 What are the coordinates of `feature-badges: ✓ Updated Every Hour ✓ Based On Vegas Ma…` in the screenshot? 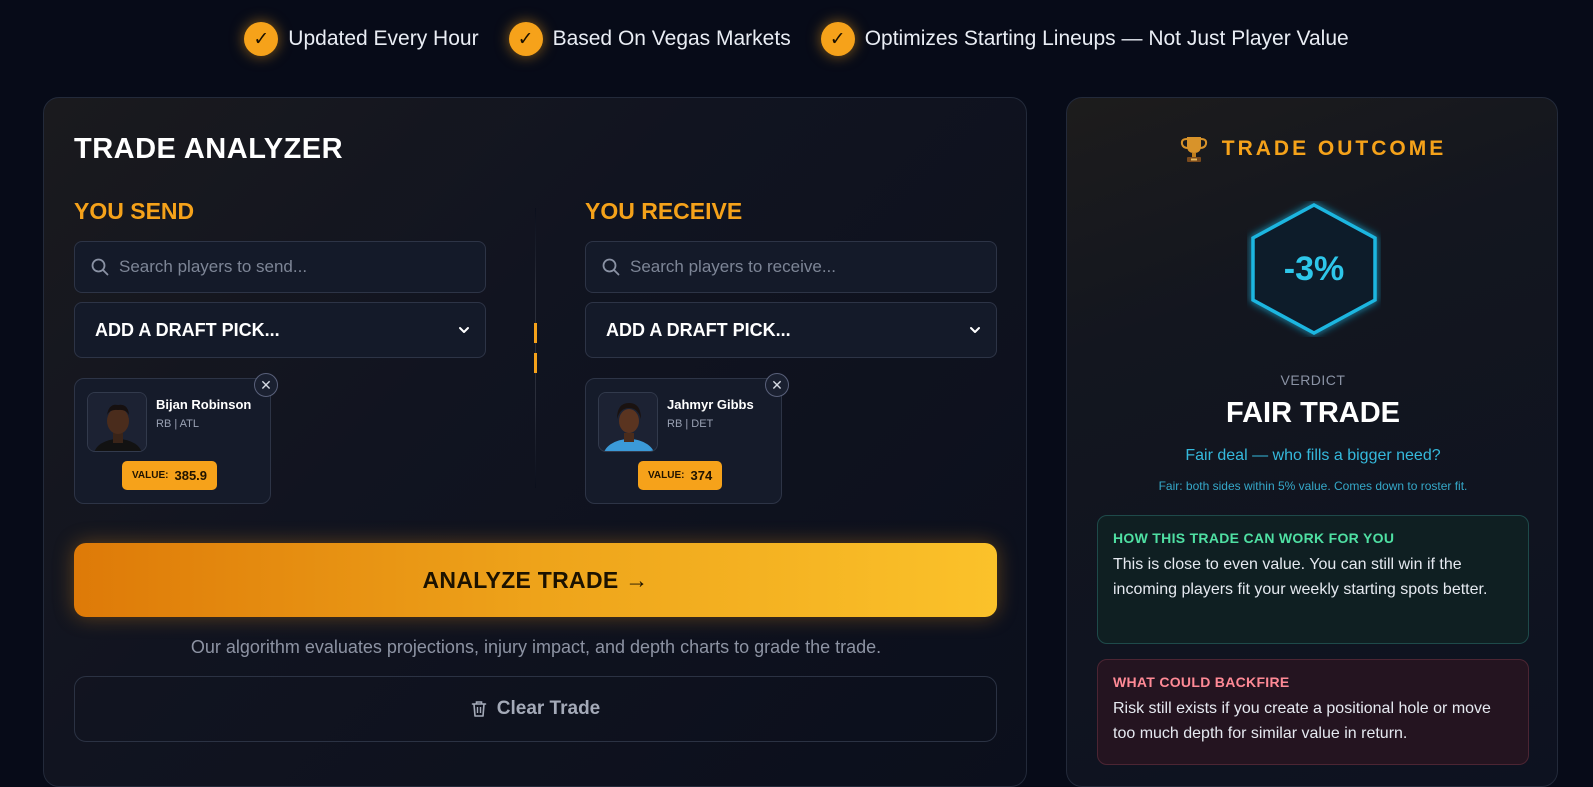 It's located at (796, 39).